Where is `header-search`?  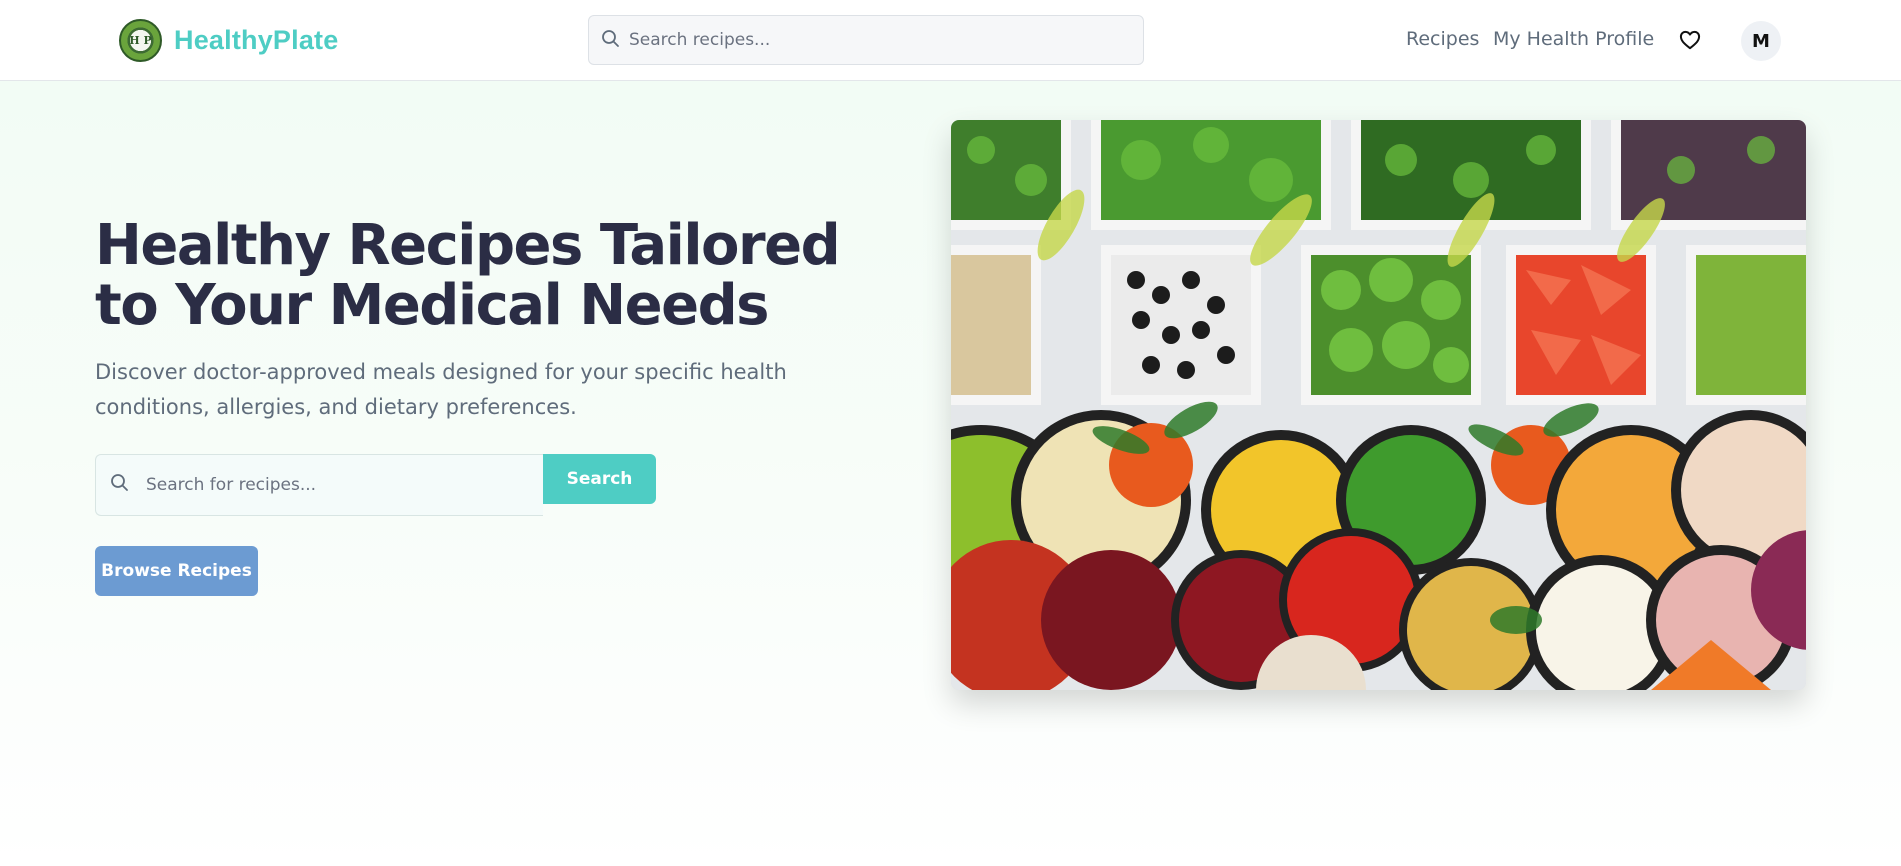
header-search is located at coordinates (866, 40).